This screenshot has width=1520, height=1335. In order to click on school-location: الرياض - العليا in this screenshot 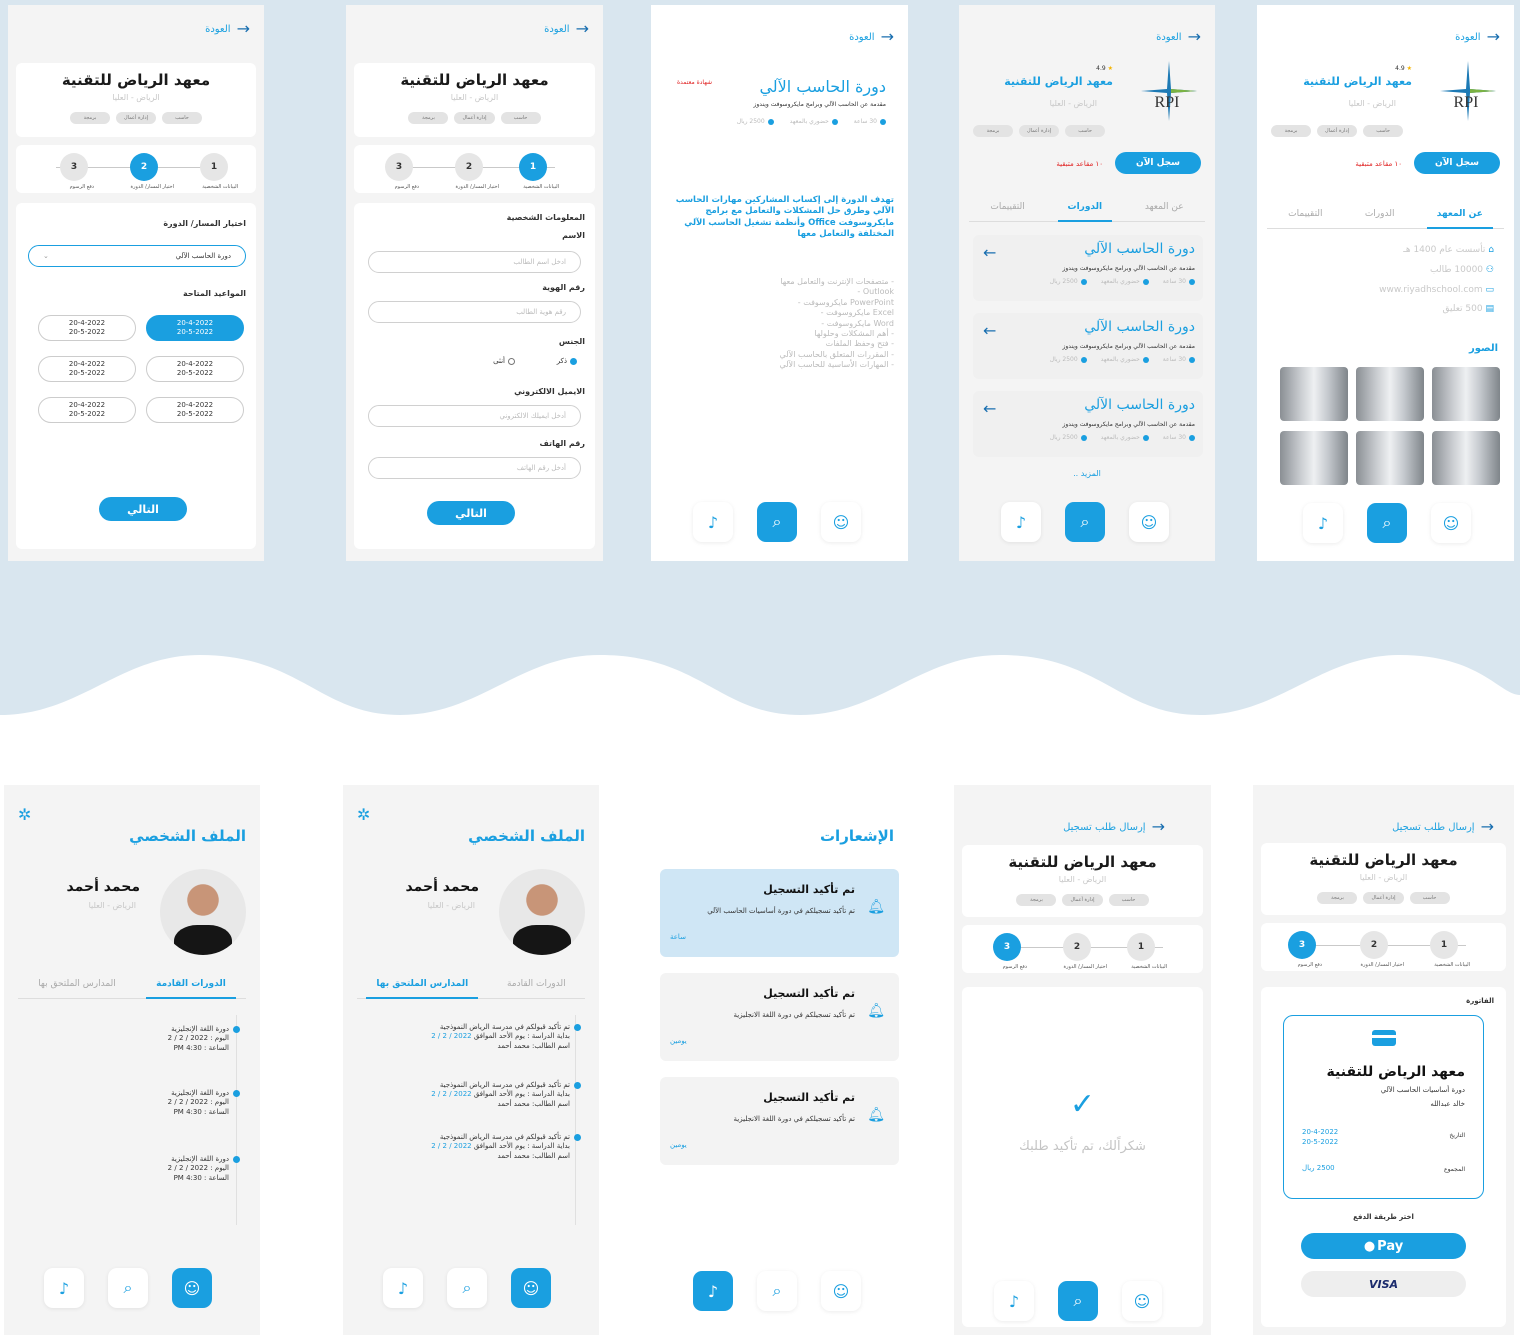, I will do `click(136, 97)`.